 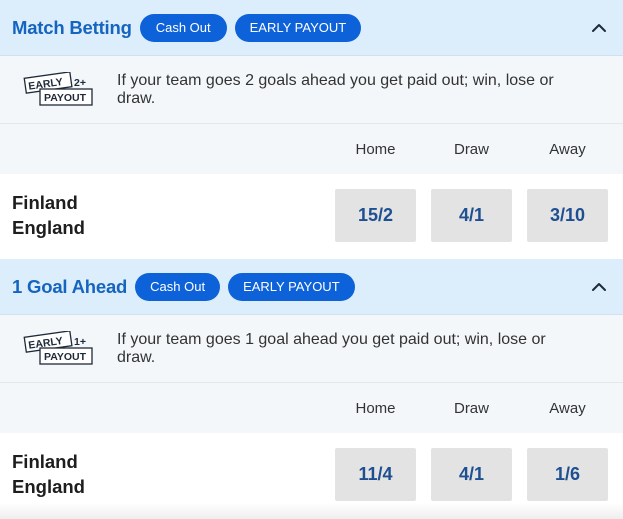 What do you see at coordinates (72, 27) in the screenshot?
I see `market-title: Match Betting` at bounding box center [72, 27].